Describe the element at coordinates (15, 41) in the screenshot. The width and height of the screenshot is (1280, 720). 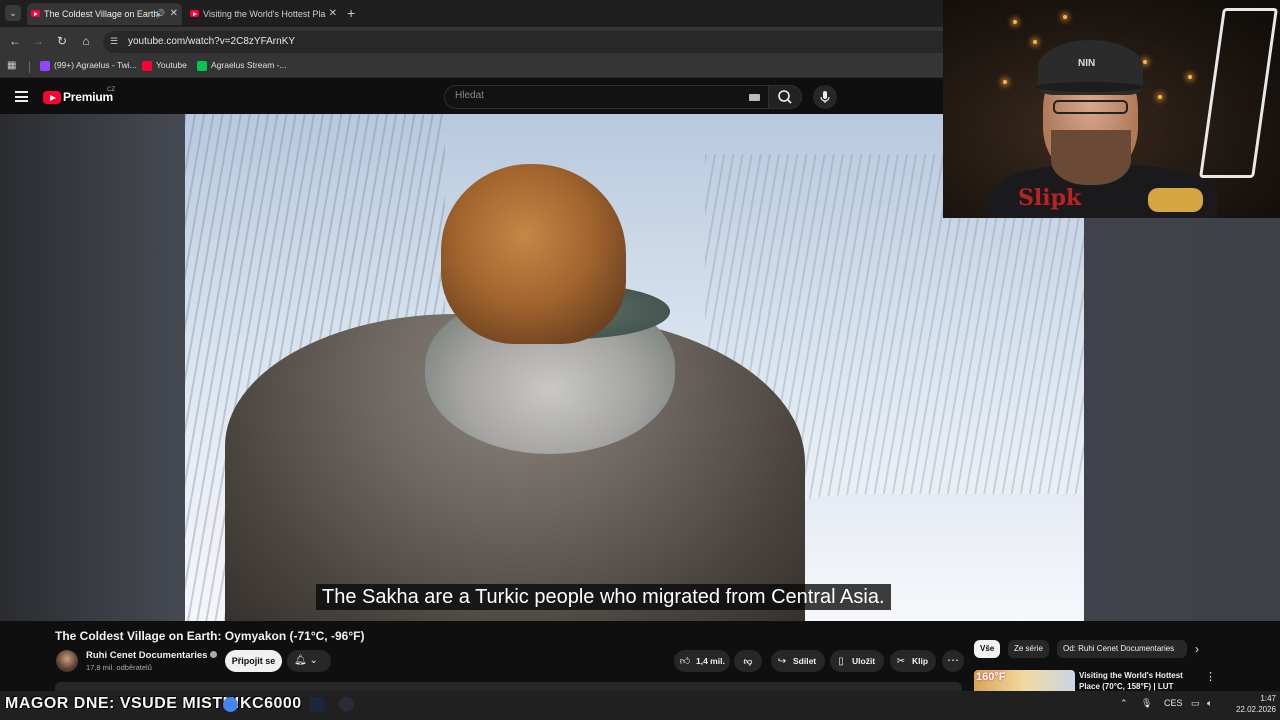
I see `back-arrow-icon: ←` at that location.